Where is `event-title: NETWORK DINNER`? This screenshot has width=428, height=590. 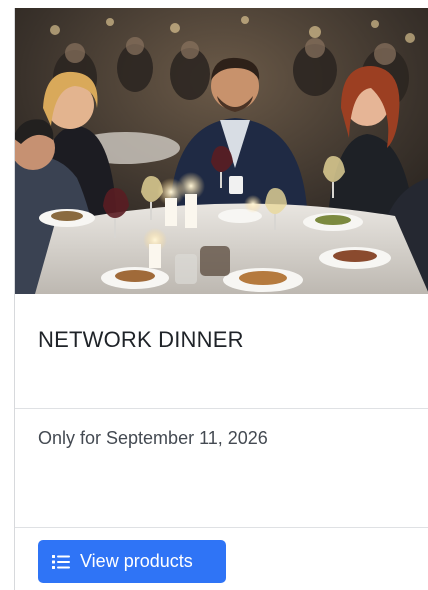
event-title: NETWORK DINNER is located at coordinates (141, 339).